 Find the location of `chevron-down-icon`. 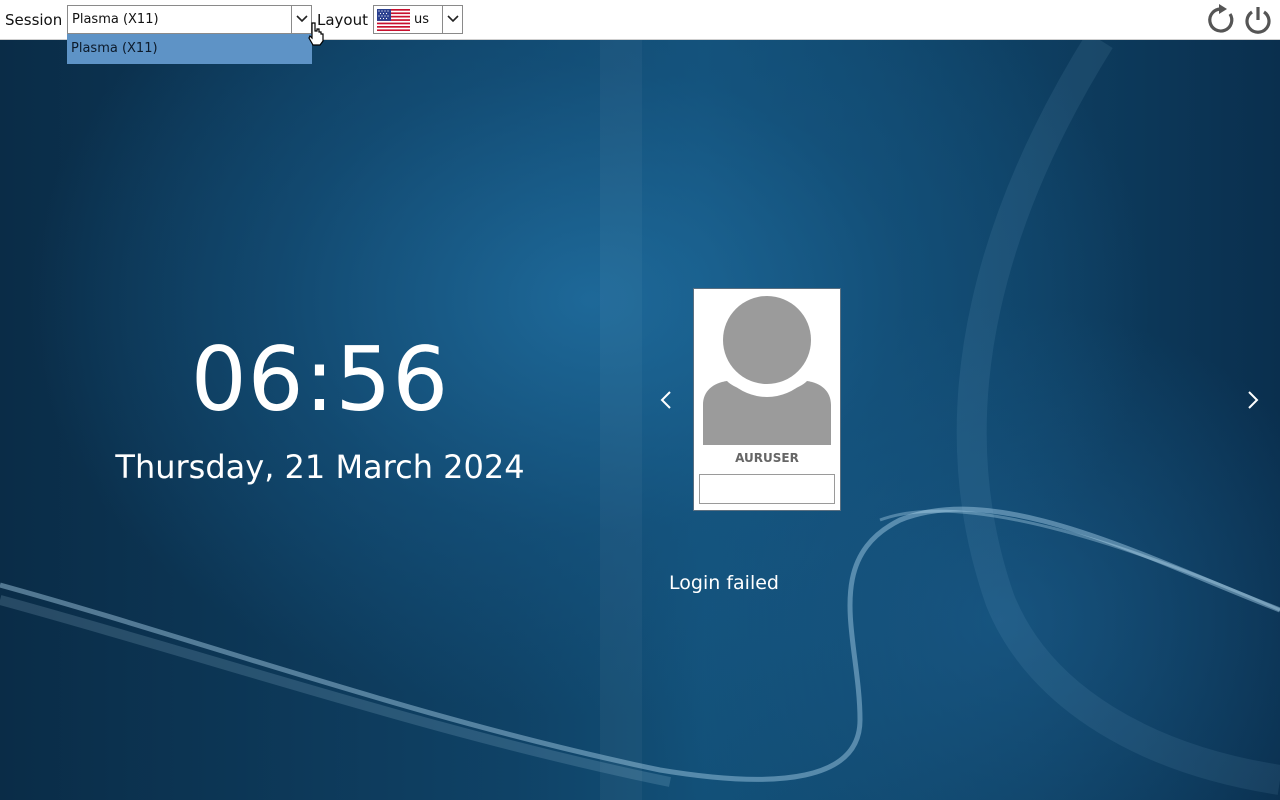

chevron-down-icon is located at coordinates (453, 19).